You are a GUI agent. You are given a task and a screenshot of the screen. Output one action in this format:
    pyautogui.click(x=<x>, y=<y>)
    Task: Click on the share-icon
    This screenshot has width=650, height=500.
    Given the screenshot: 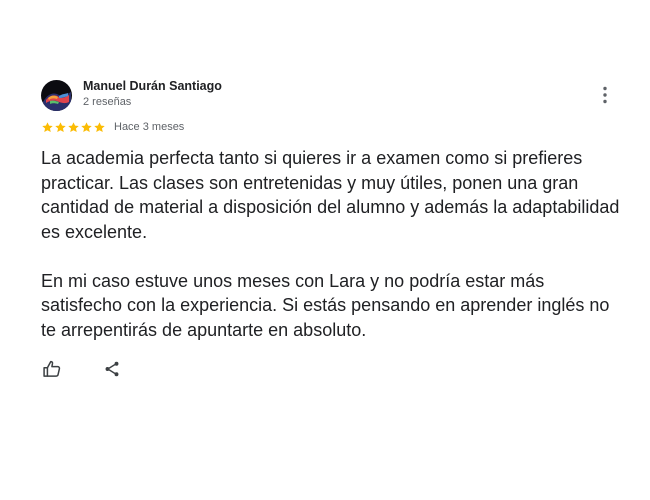 What is the action you would take?
    pyautogui.click(x=112, y=369)
    